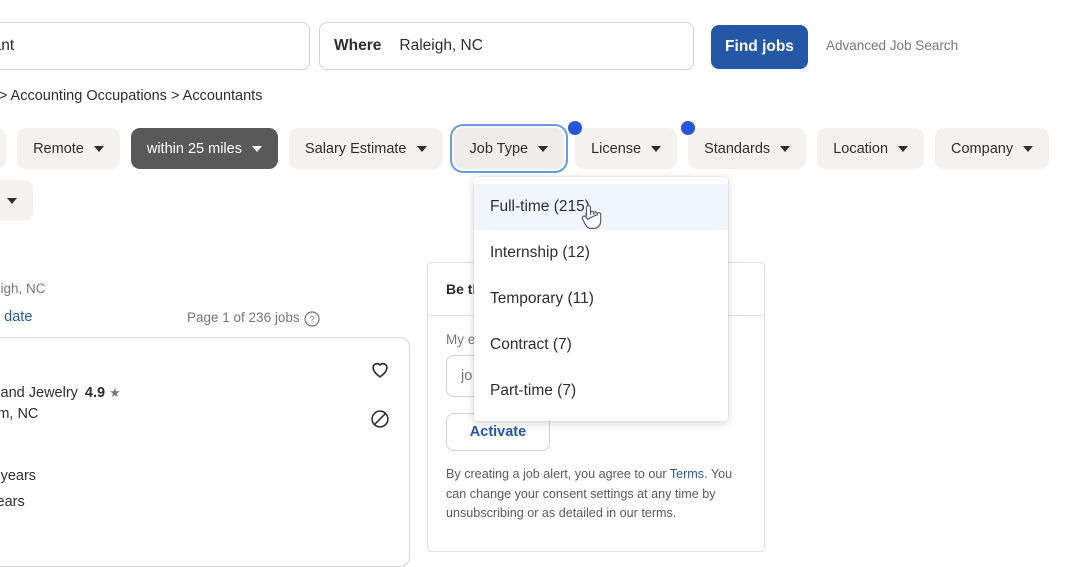 This screenshot has height=567, width=1068. What do you see at coordinates (982, 148) in the screenshot?
I see `filter-chip-label: Company` at bounding box center [982, 148].